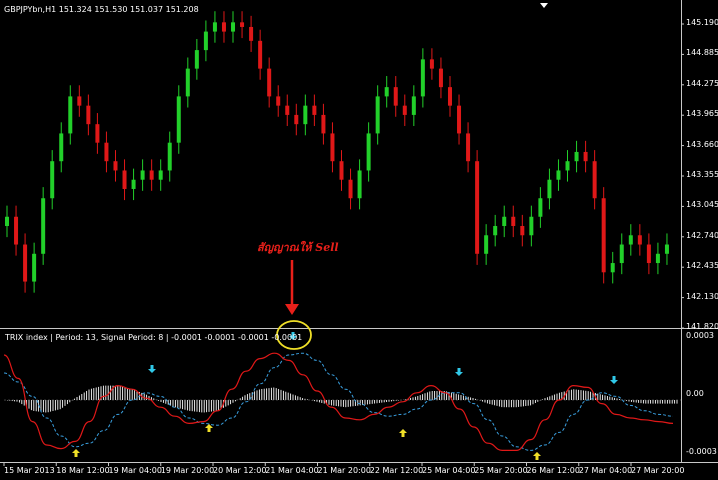 Image resolution: width=718 pixels, height=480 pixels. I want to click on time-tick-label: 19 Mar 04:00, so click(135, 470).